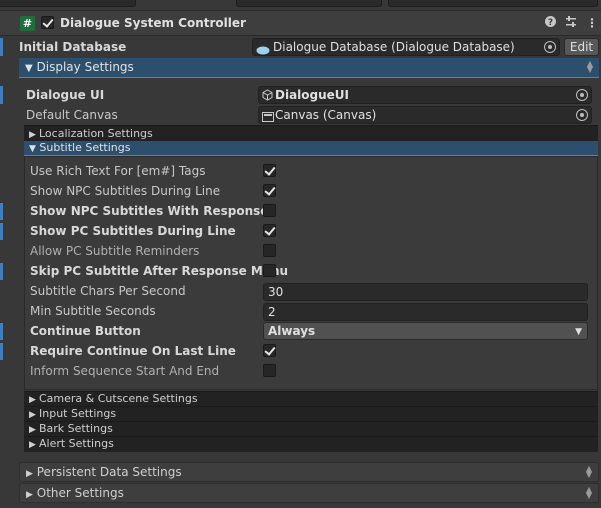 The height and width of the screenshot is (508, 601). I want to click on min-subtitle-seconds-input: 2, so click(425, 312).